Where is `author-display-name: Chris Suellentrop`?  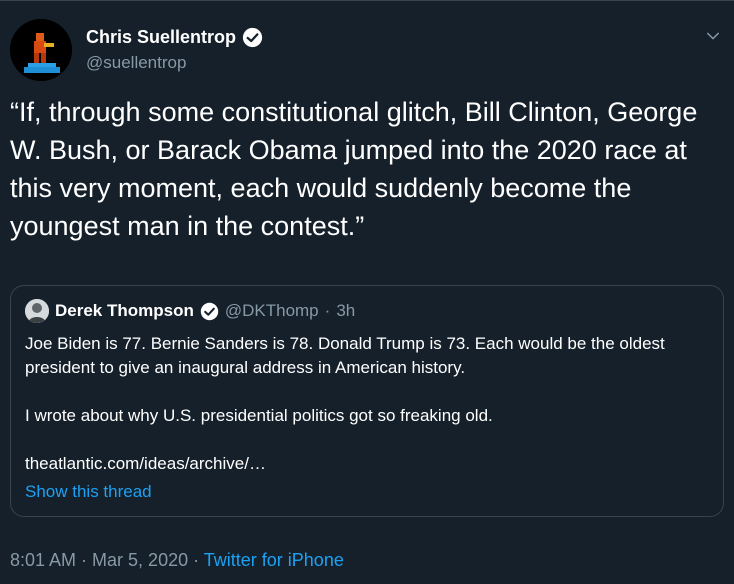 author-display-name: Chris Suellentrop is located at coordinates (161, 37).